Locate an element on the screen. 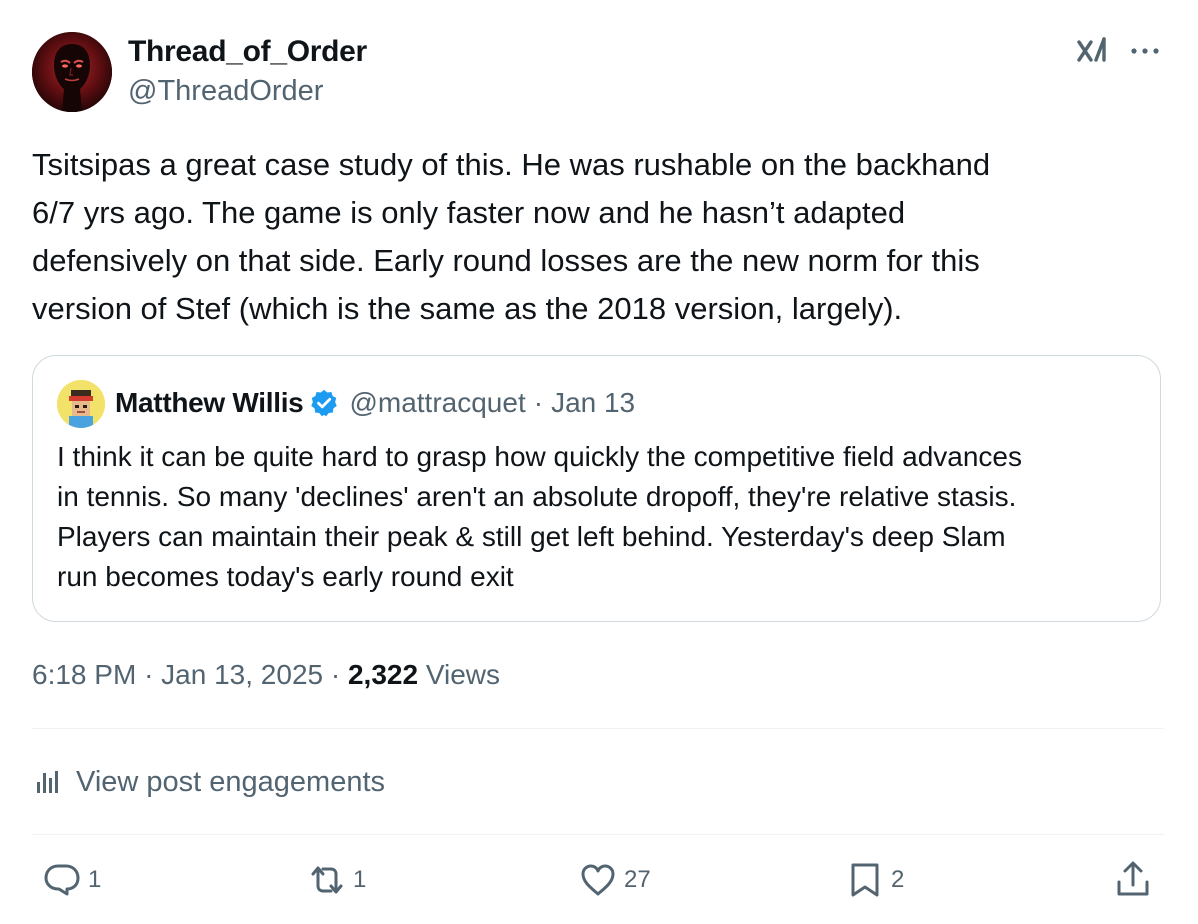 Image resolution: width=1198 pixels, height=924 pixels. reply-icon is located at coordinates (62, 880).